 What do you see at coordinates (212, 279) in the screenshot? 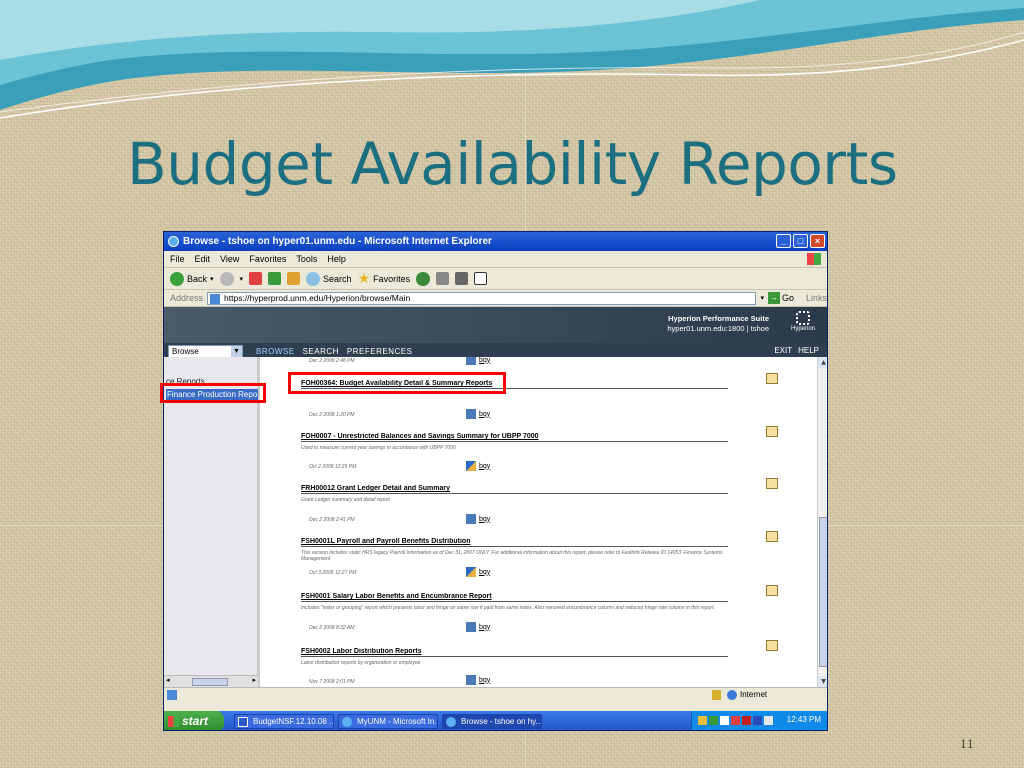
I see `chevron-down-icon: ▾` at bounding box center [212, 279].